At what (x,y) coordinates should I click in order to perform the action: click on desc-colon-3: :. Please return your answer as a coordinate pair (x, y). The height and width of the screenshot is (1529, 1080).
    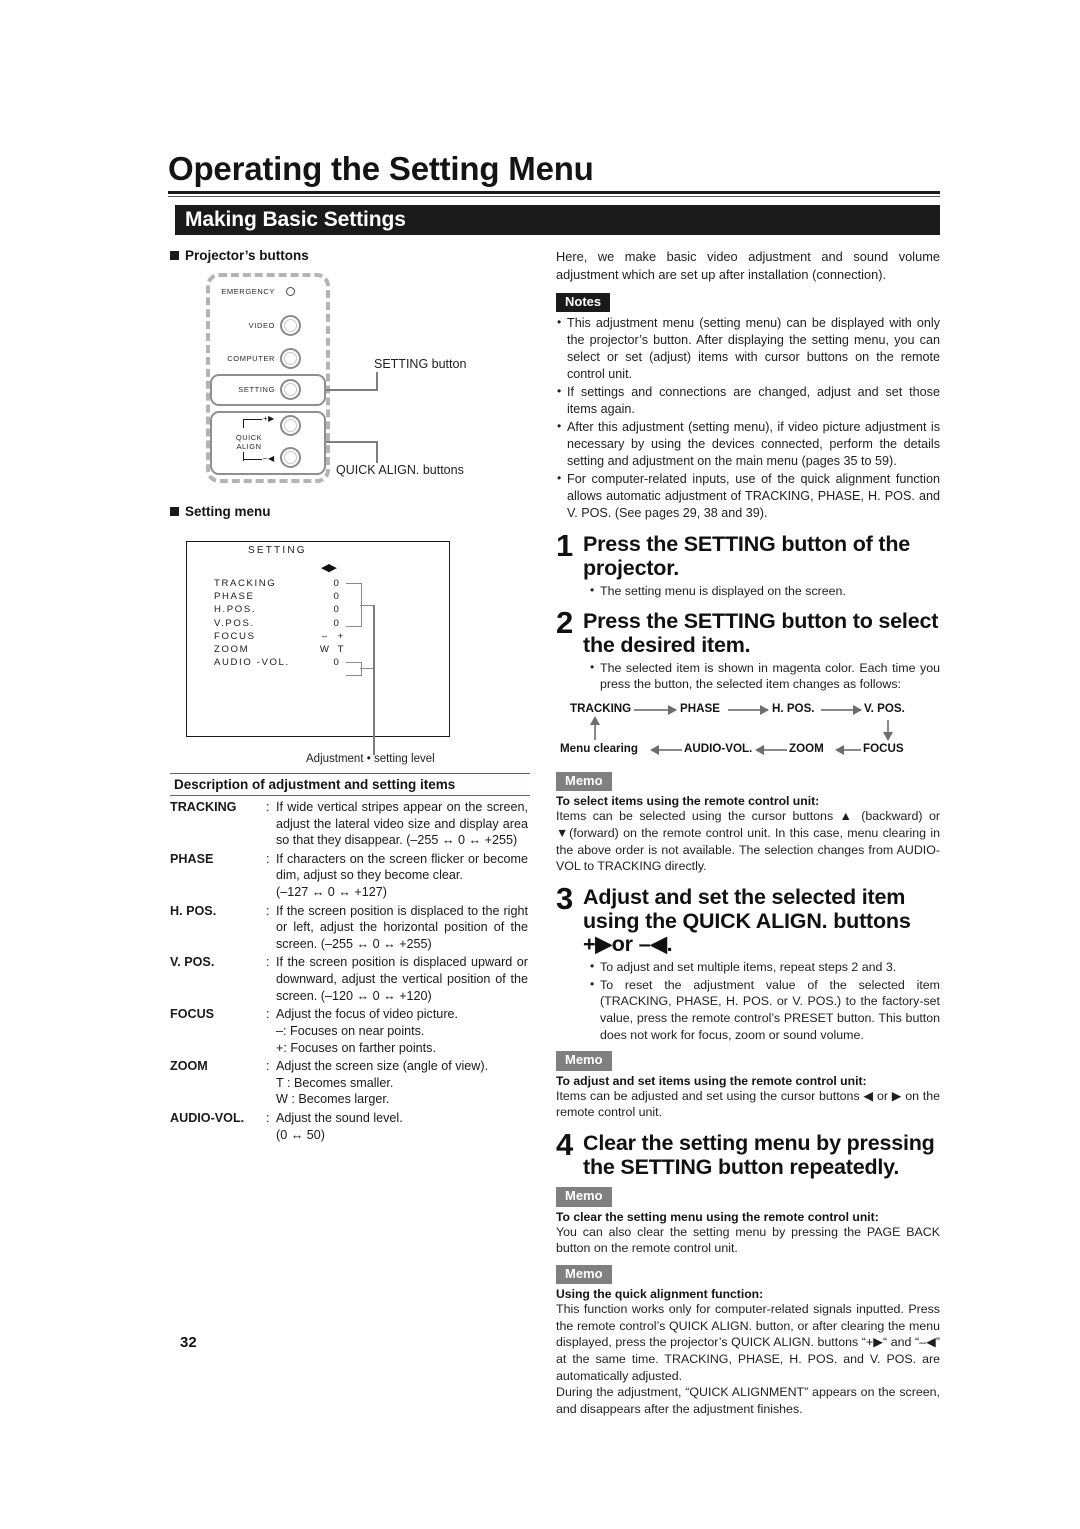
    Looking at the image, I should click on (268, 962).